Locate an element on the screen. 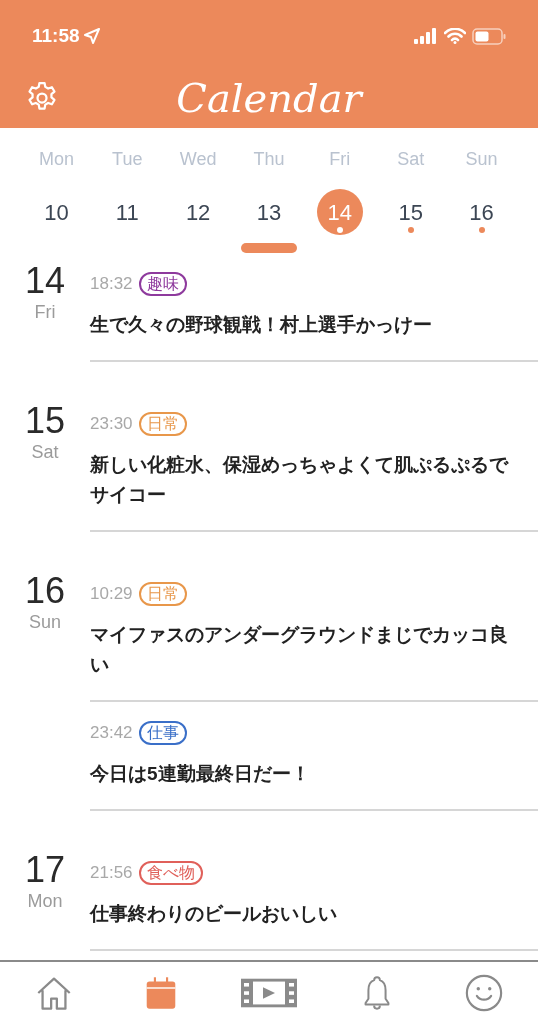 This screenshot has width=538, height=1024. day-weekday: Sun is located at coordinates (45, 622).